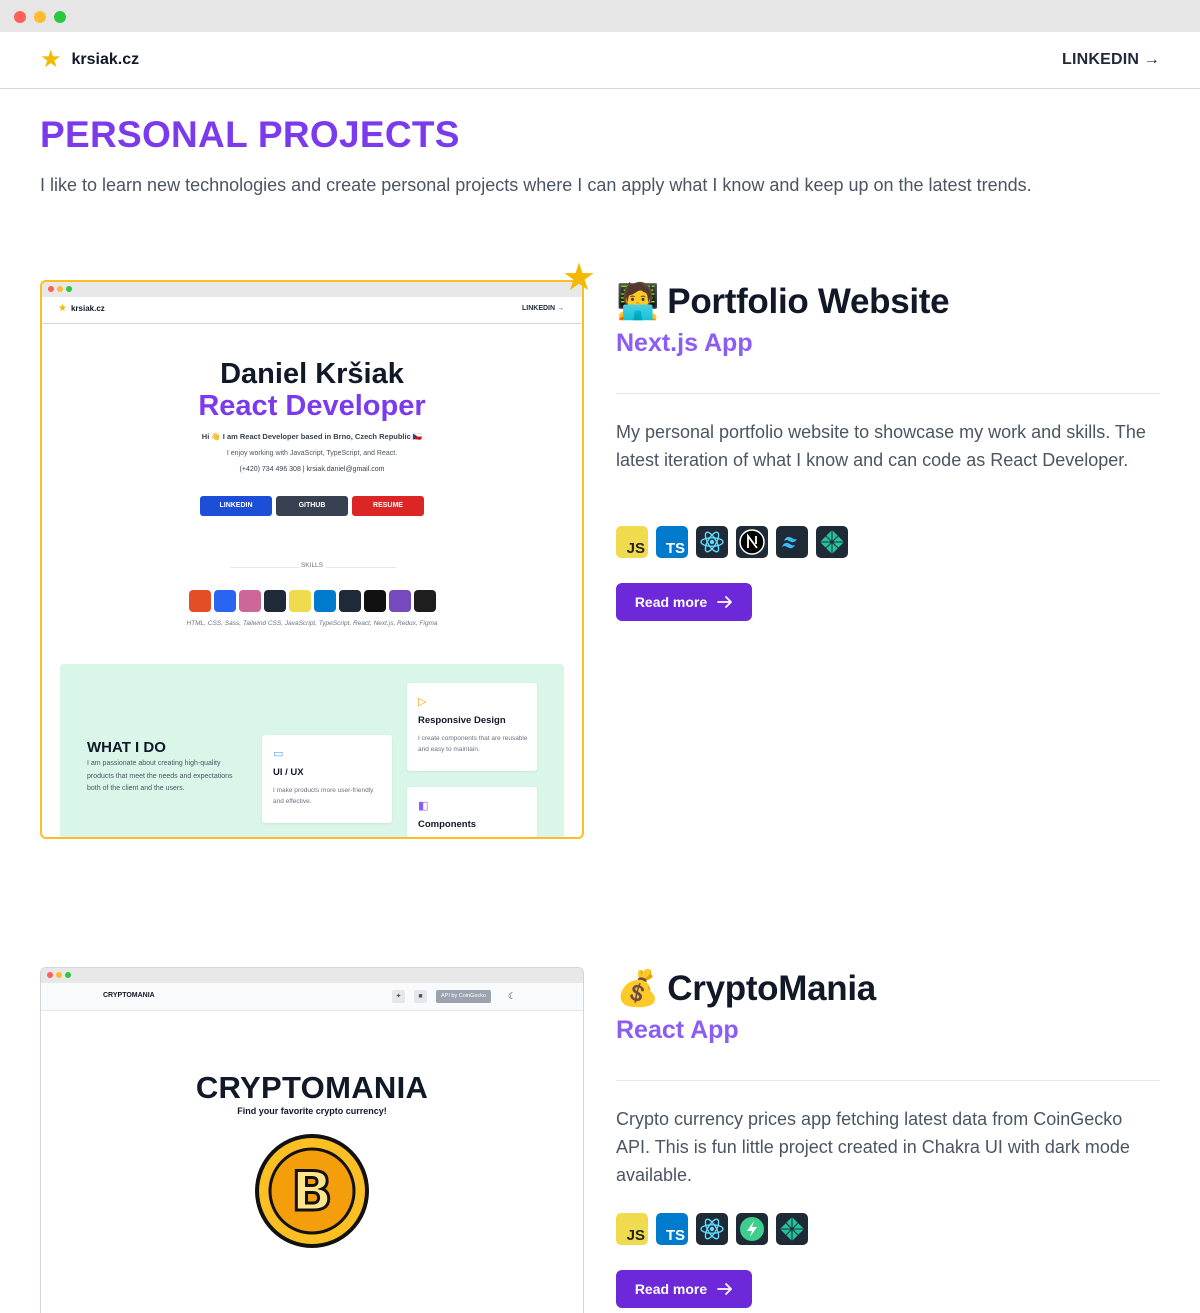 Image resolution: width=1200 pixels, height=1313 pixels. Describe the element at coordinates (236, 506) in the screenshot. I see `preview-linkedin-button: LINKEDIN` at that location.